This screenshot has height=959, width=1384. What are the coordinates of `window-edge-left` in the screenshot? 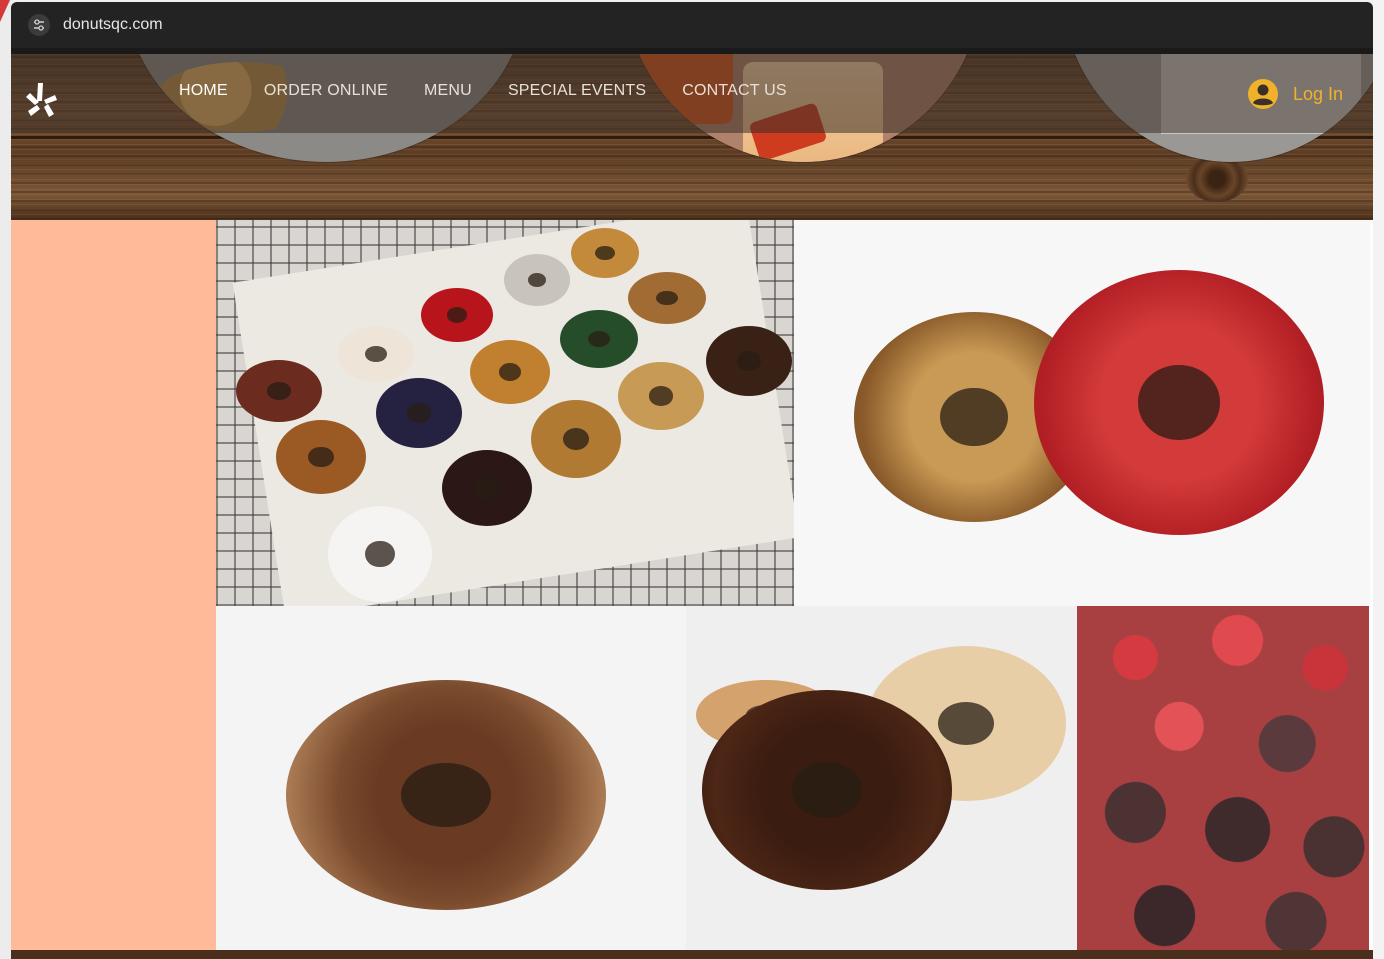 It's located at (5, 479).